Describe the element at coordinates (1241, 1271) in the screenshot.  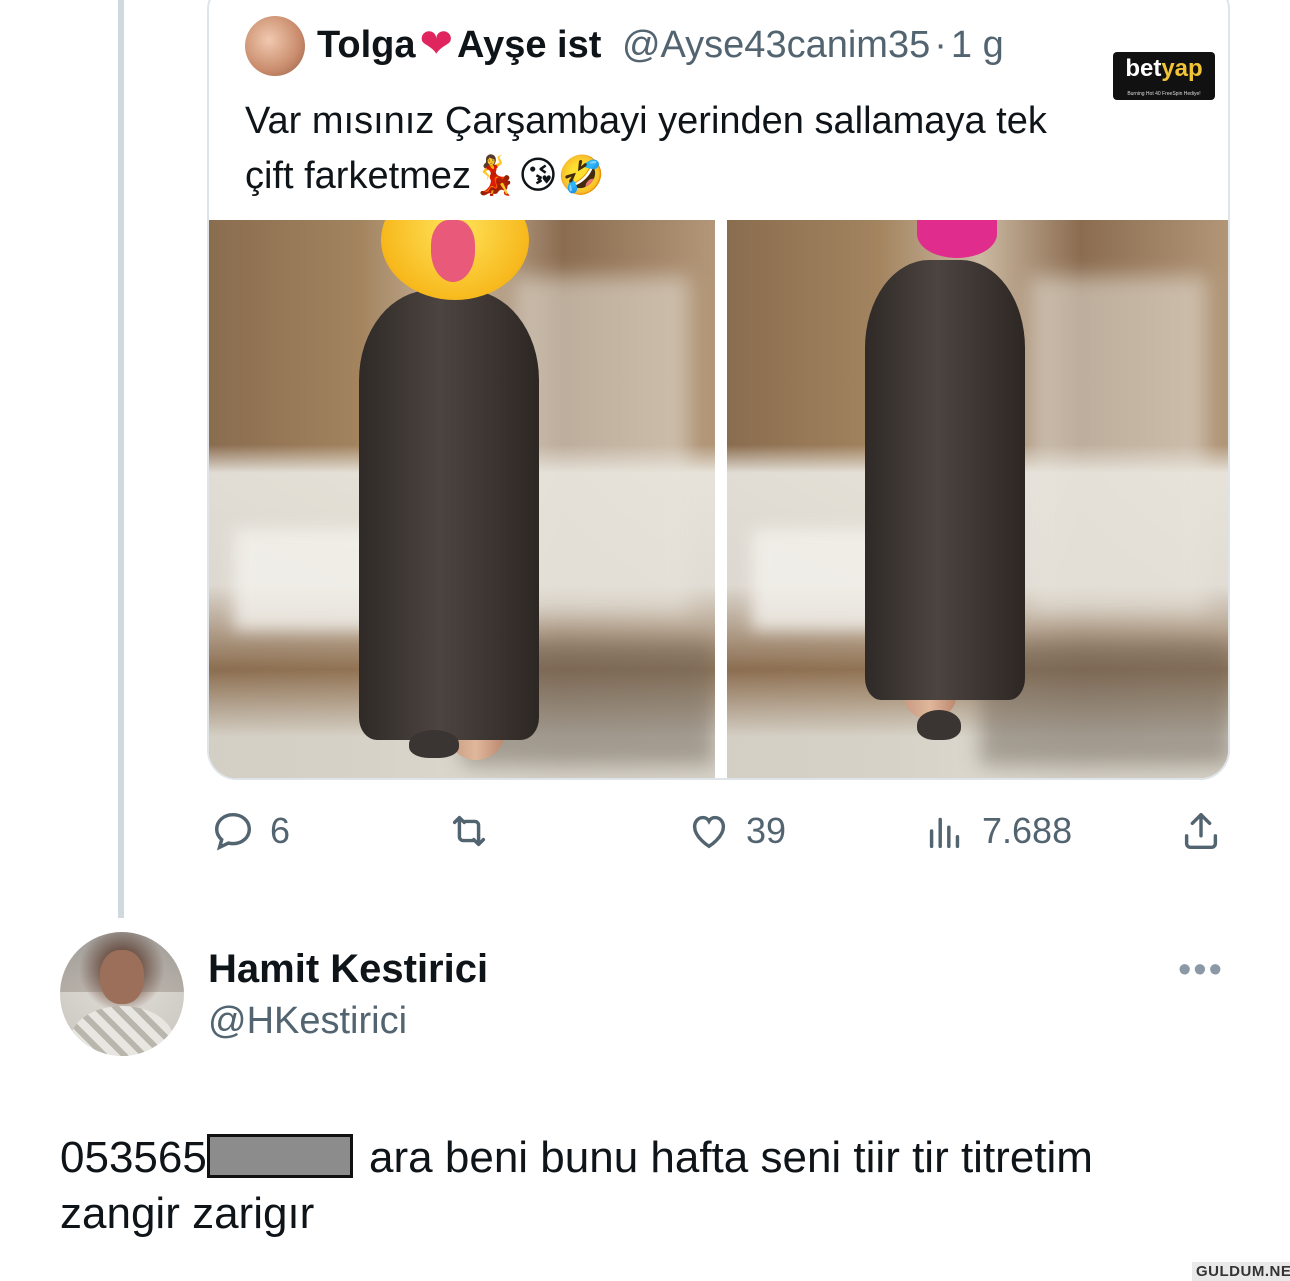
I see `site-watermark: GULDUM.NET` at that location.